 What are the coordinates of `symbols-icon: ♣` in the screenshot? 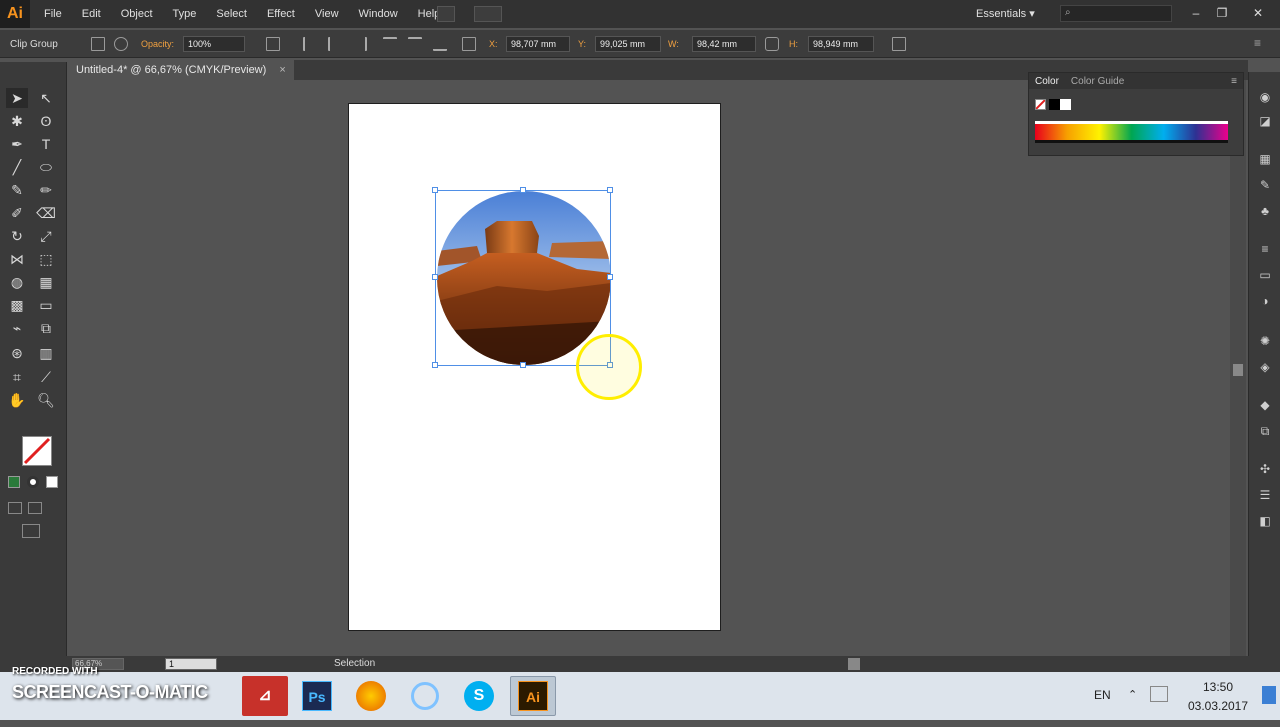 It's located at (1265, 211).